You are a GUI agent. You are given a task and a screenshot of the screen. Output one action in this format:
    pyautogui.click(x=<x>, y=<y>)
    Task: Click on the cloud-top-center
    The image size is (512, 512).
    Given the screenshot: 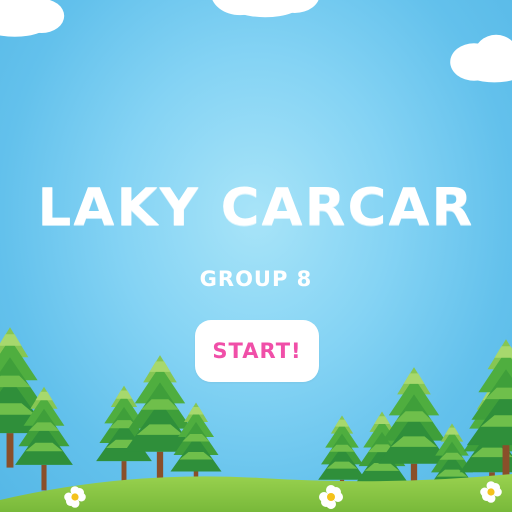 What is the action you would take?
    pyautogui.click(x=265, y=9)
    